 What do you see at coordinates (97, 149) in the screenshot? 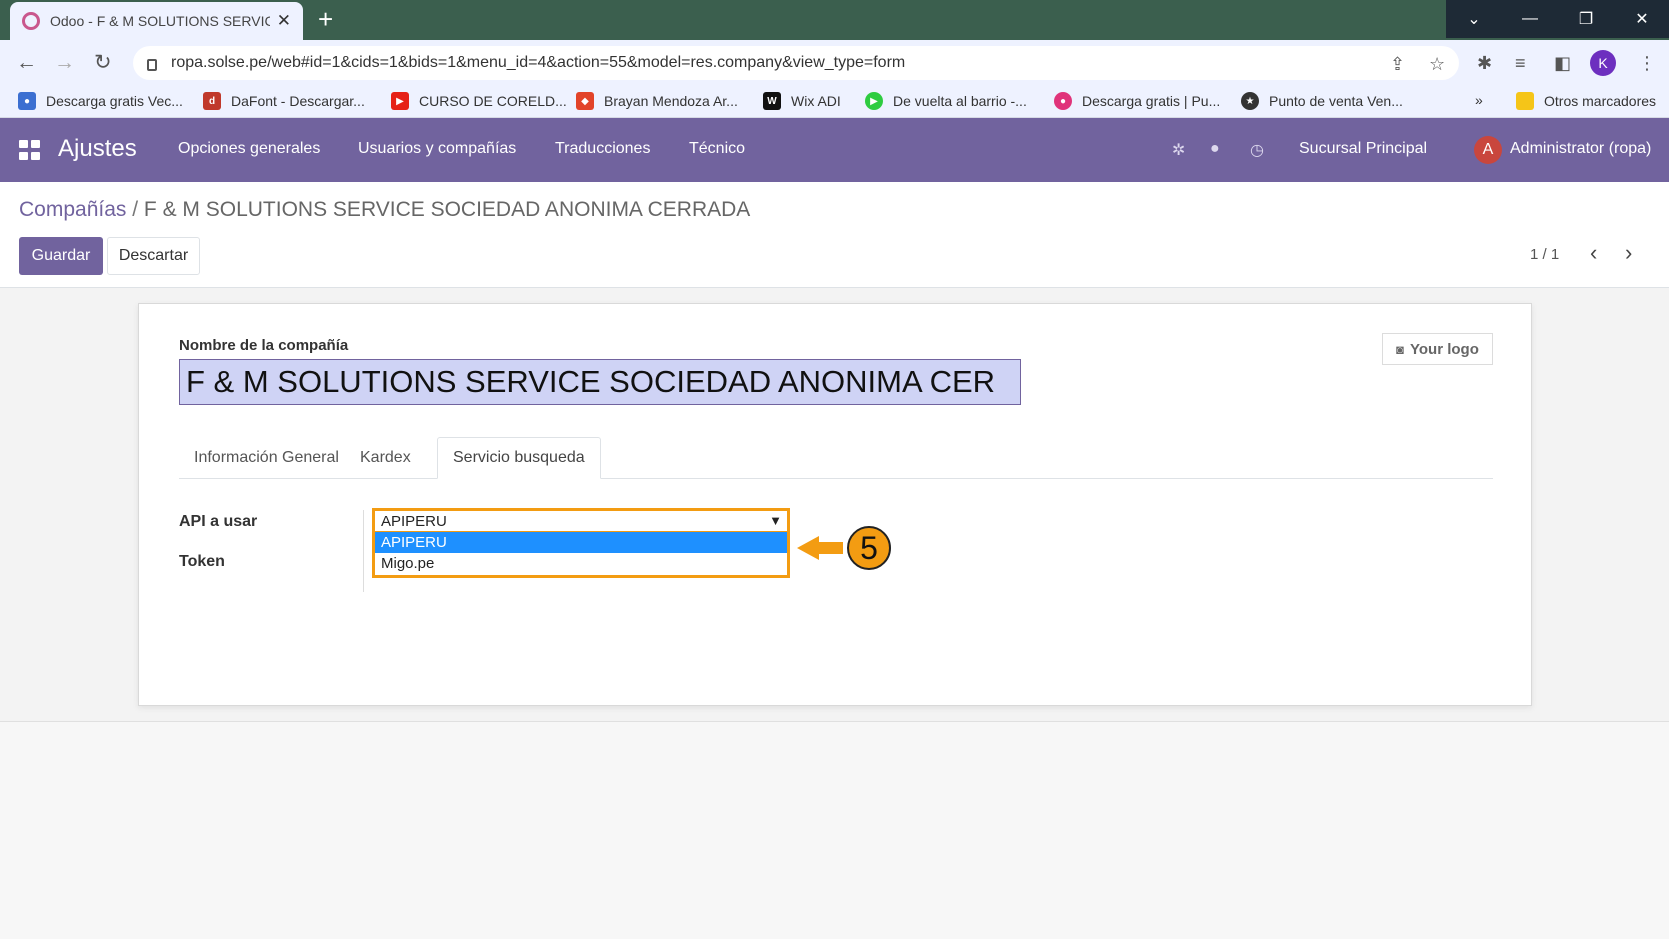
I see `app-brand: Ajustes` at bounding box center [97, 149].